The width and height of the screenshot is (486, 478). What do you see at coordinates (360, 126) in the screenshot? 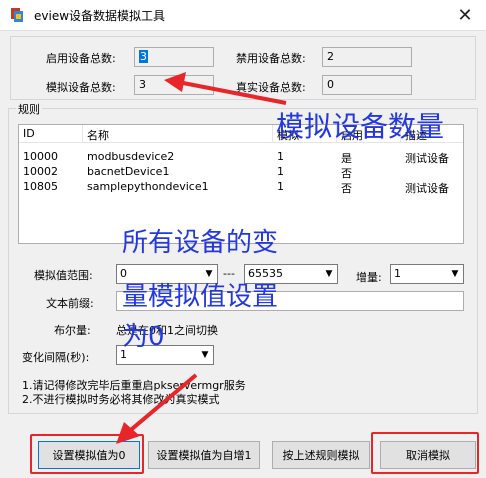
I see `annotation-simulated-count: 模拟设备数量` at bounding box center [360, 126].